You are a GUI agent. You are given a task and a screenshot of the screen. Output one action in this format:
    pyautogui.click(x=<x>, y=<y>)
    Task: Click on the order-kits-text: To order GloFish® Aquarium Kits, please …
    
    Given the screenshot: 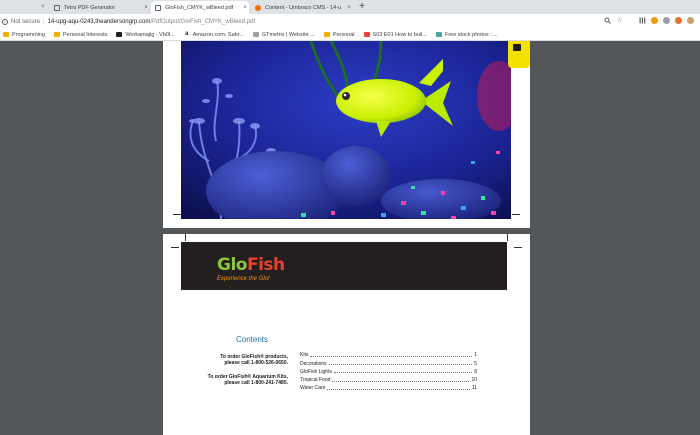 What is the action you would take?
    pyautogui.click(x=225, y=380)
    